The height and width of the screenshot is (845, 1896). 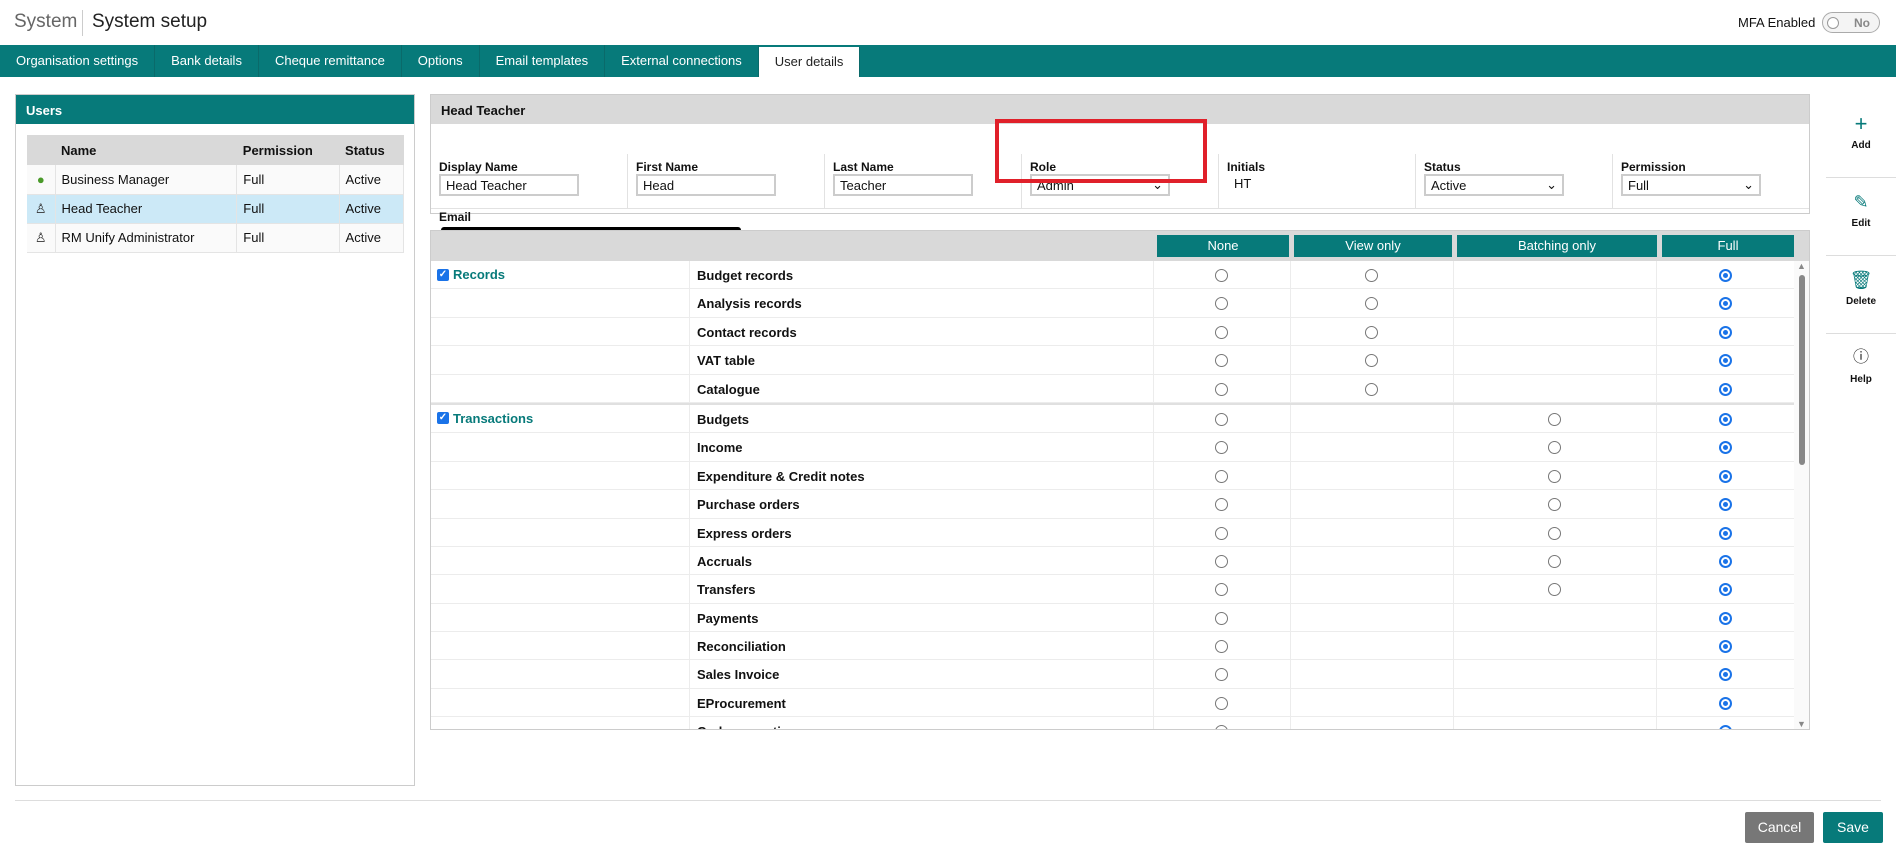 I want to click on column-none: None, so click(x=1223, y=246).